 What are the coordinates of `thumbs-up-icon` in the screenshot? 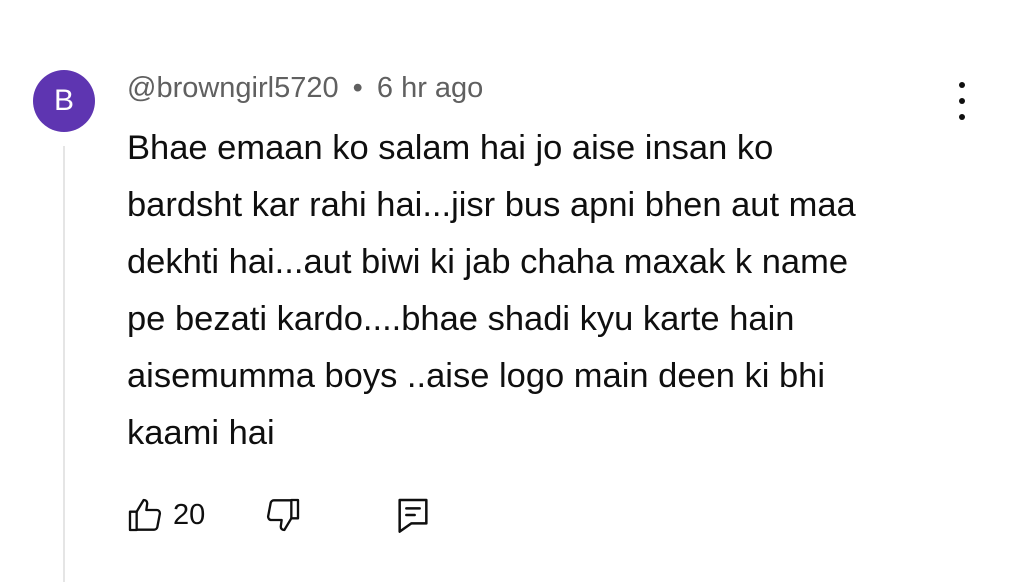 It's located at (145, 515).